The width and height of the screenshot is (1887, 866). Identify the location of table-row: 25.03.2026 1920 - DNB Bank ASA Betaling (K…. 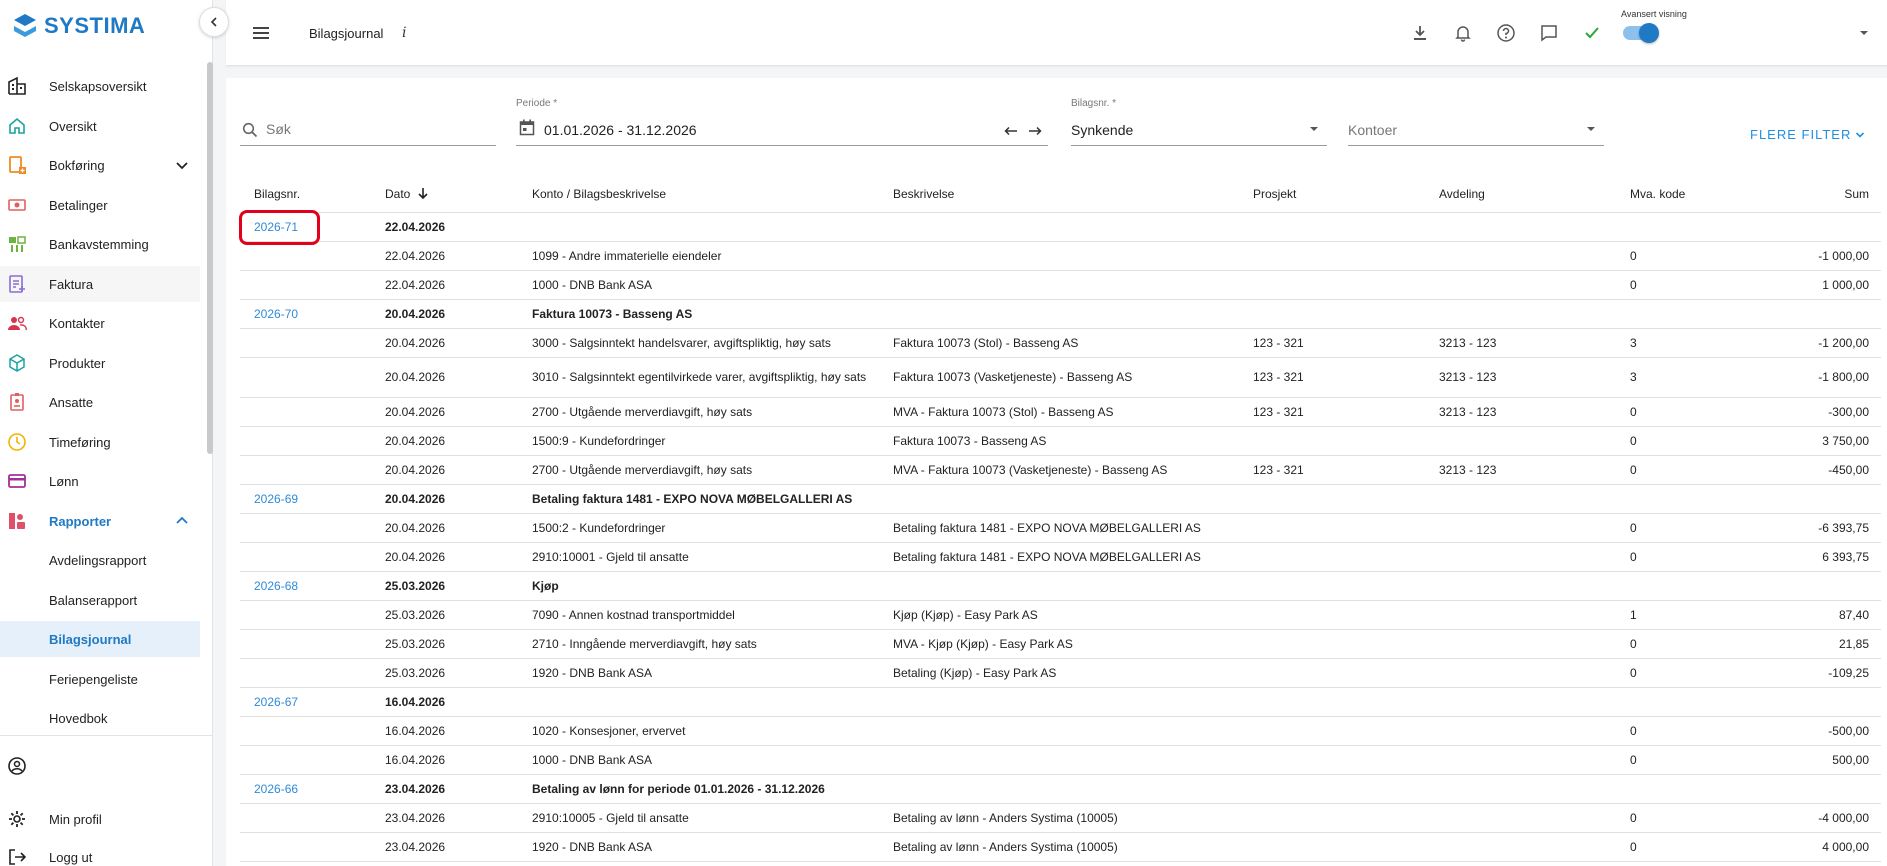
(1060, 673).